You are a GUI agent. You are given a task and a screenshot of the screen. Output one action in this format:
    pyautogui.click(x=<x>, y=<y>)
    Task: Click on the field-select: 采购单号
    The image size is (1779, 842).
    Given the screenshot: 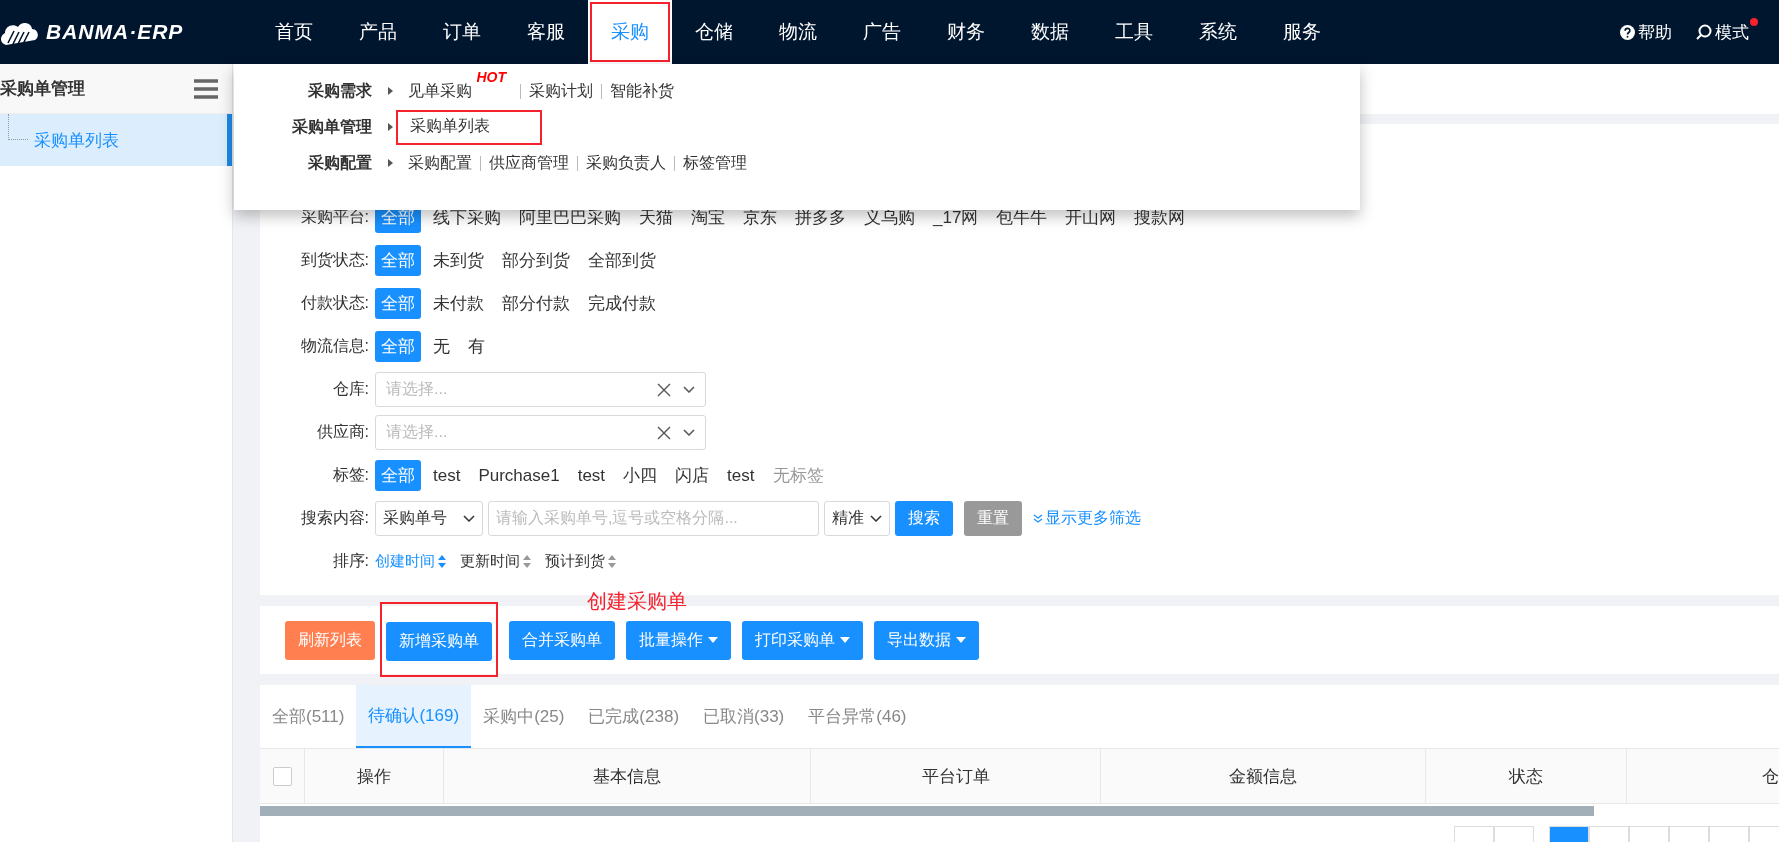 What is the action you would take?
    pyautogui.click(x=429, y=518)
    